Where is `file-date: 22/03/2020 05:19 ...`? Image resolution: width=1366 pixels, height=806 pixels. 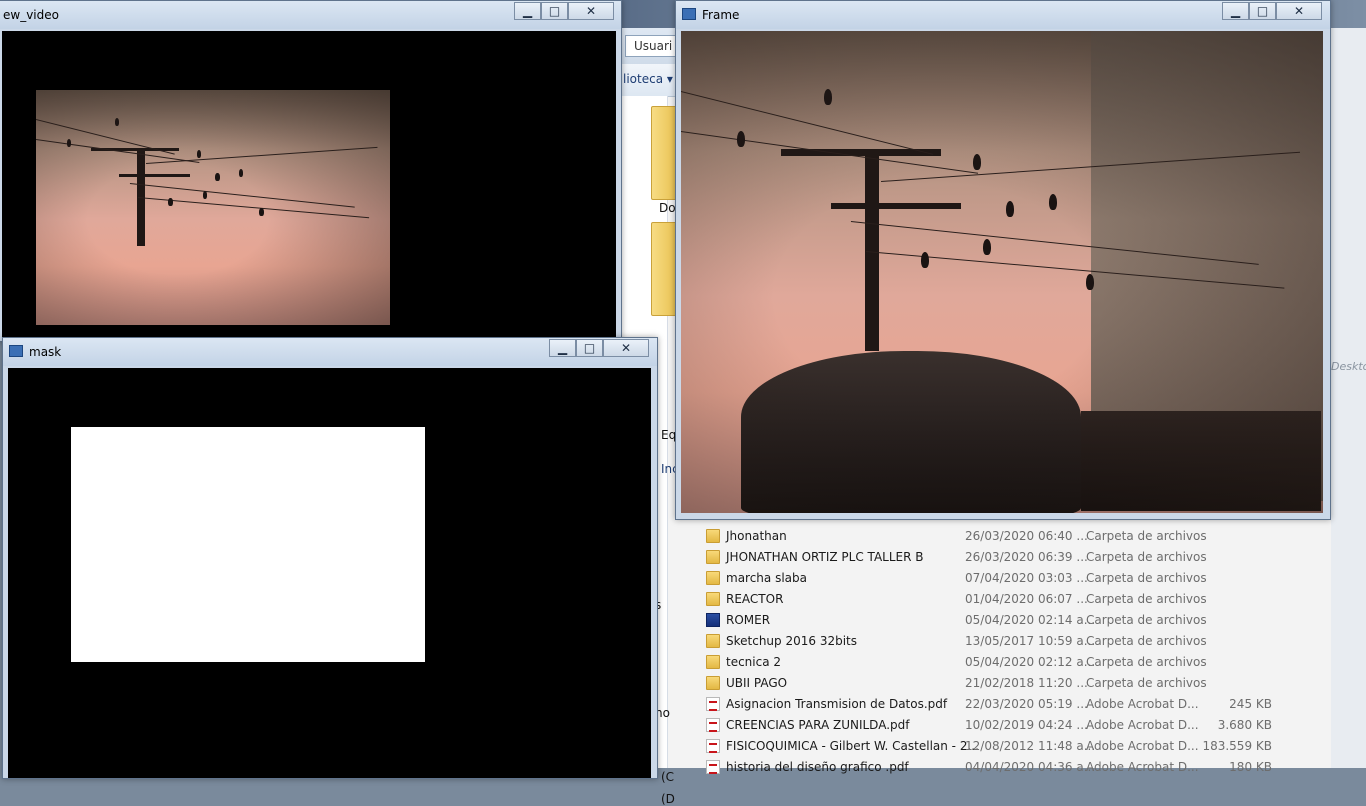
file-date: 22/03/2020 05:19 ... is located at coordinates (1026, 704).